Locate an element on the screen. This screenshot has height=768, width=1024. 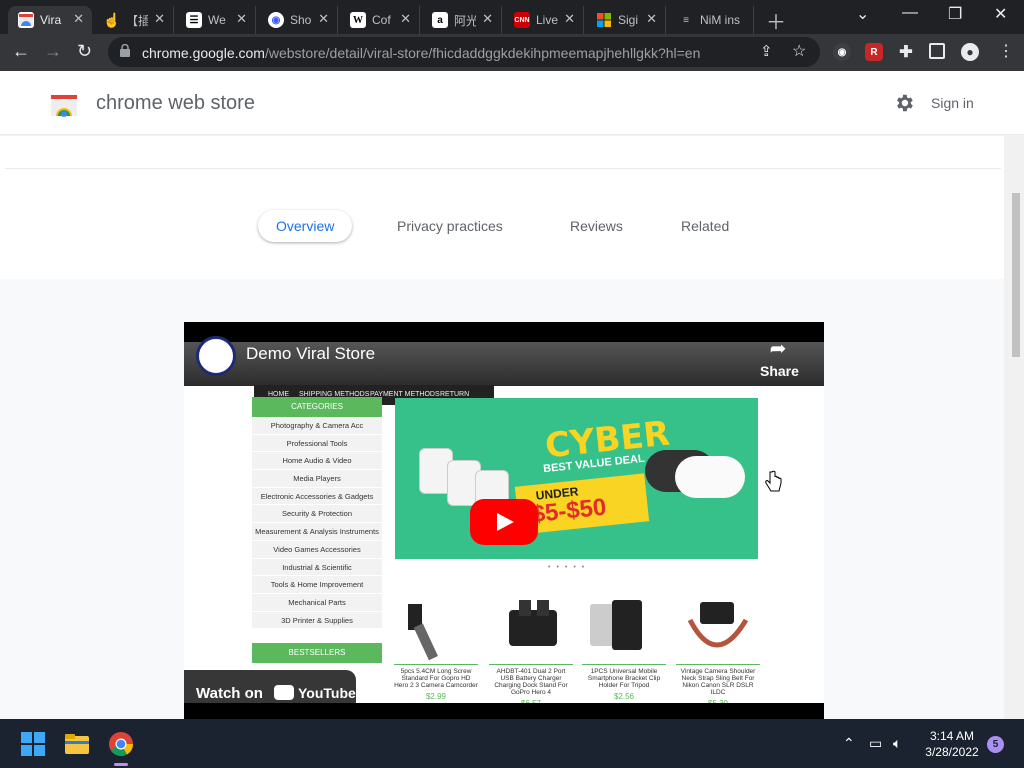
watch-on-label: Watch on is located at coordinates (229, 693).